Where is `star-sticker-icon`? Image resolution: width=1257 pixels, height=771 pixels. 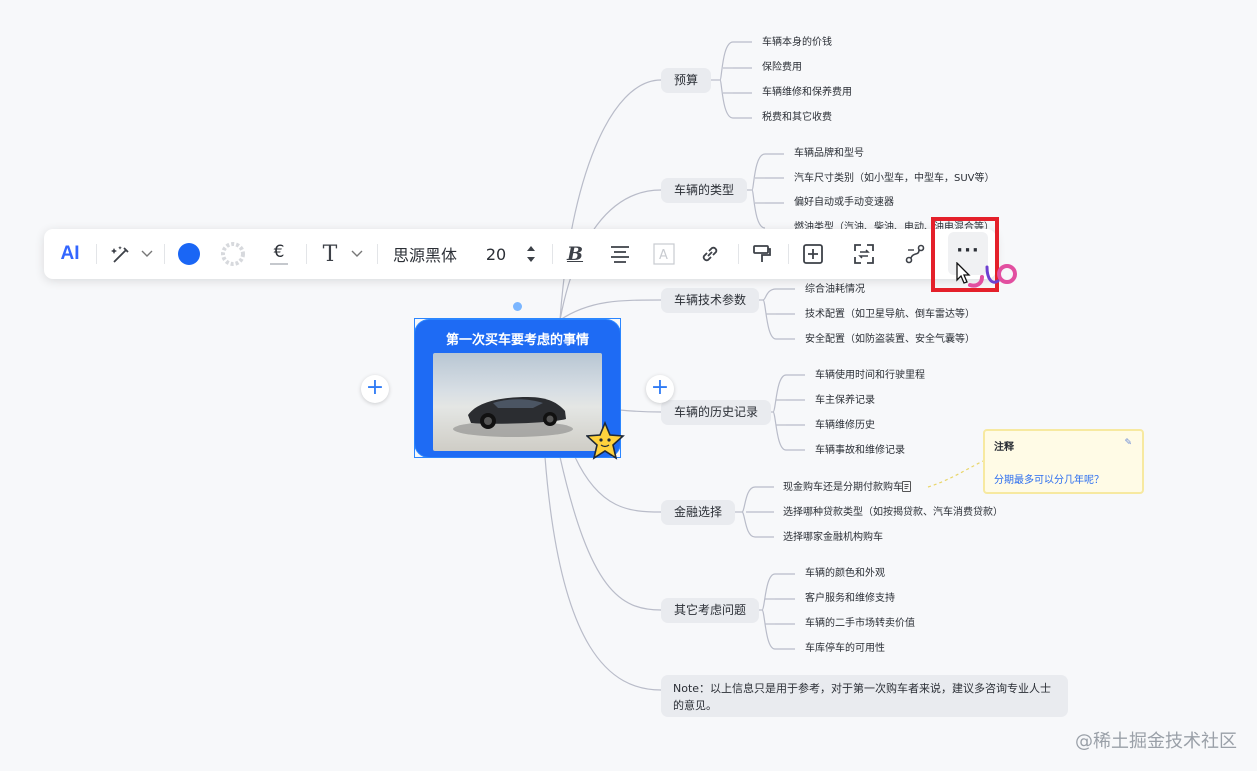 star-sticker-icon is located at coordinates (605, 442).